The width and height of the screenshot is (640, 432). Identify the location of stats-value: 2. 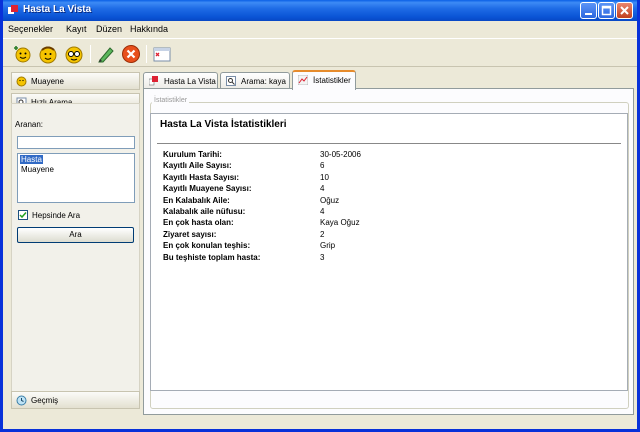
(322, 234).